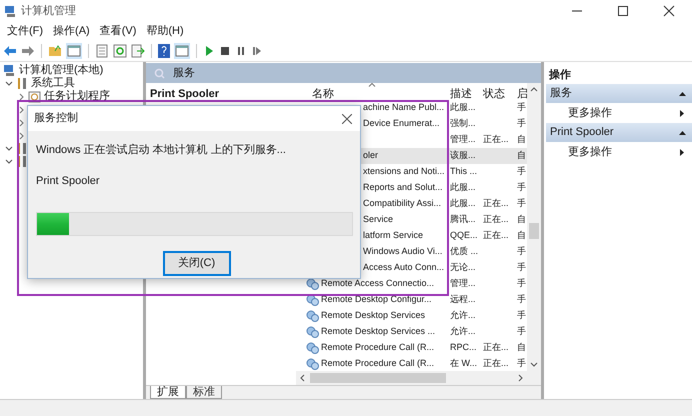  What do you see at coordinates (56, 118) in the screenshot?
I see `dialog-title: 服务控制` at bounding box center [56, 118].